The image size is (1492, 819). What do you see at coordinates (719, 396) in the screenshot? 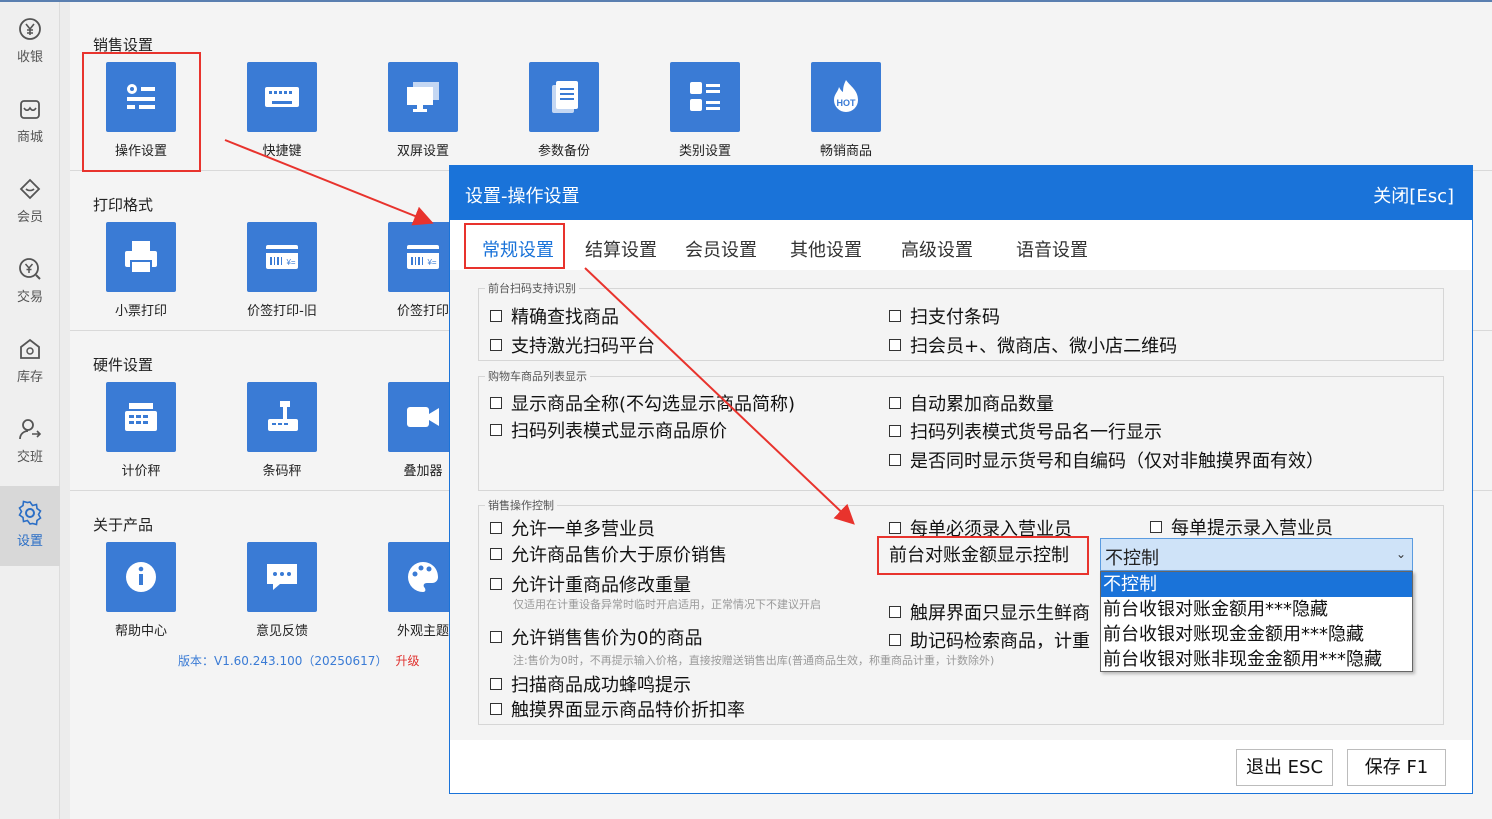
I see `arrow-to-amount-label` at bounding box center [719, 396].